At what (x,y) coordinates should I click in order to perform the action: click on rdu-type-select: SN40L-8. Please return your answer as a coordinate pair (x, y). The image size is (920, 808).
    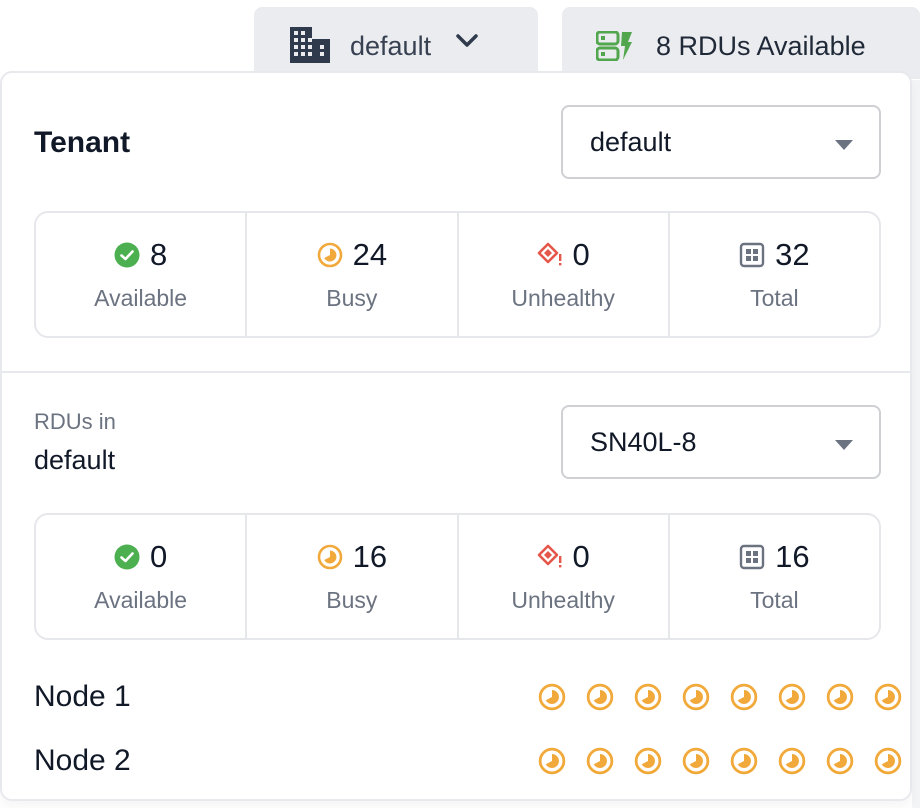
    Looking at the image, I should click on (721, 442).